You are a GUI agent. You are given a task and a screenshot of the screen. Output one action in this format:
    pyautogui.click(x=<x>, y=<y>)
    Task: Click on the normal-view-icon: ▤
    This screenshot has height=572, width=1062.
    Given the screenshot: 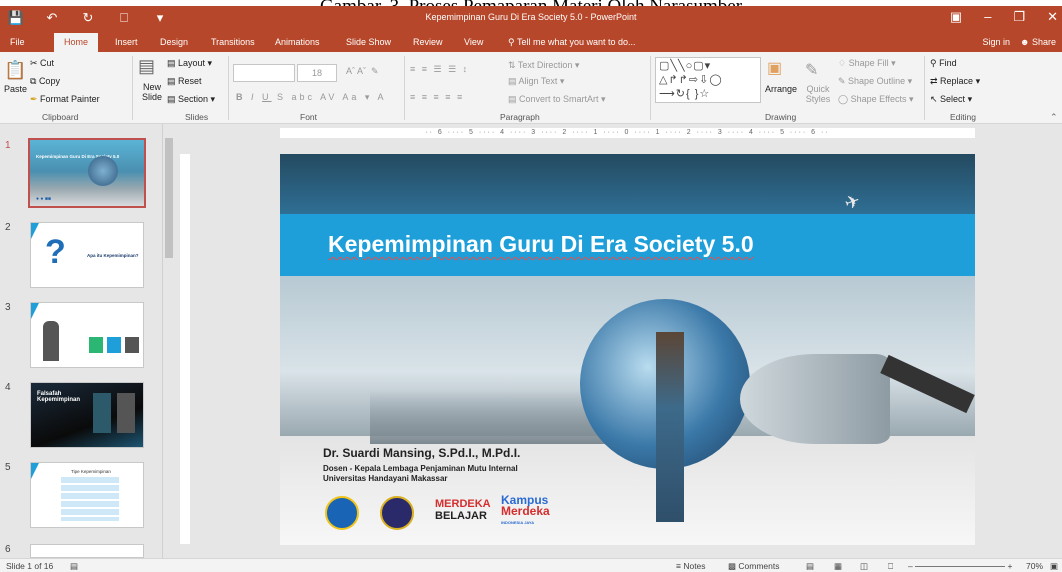 What is the action you would take?
    pyautogui.click(x=810, y=566)
    